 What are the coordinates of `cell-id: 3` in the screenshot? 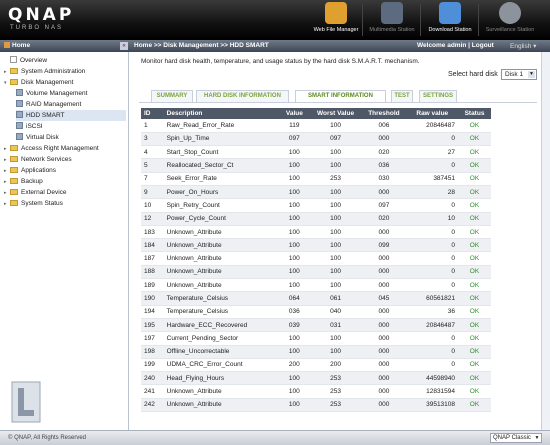 It's located at (152, 139).